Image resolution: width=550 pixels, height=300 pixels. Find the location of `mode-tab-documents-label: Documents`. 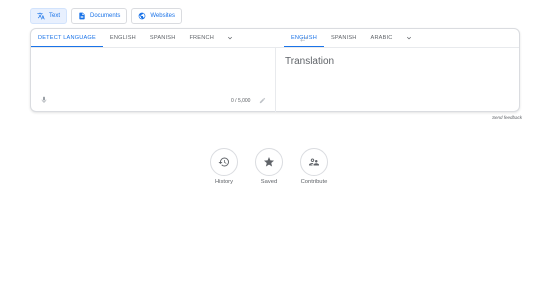

mode-tab-documents-label: Documents is located at coordinates (105, 16).